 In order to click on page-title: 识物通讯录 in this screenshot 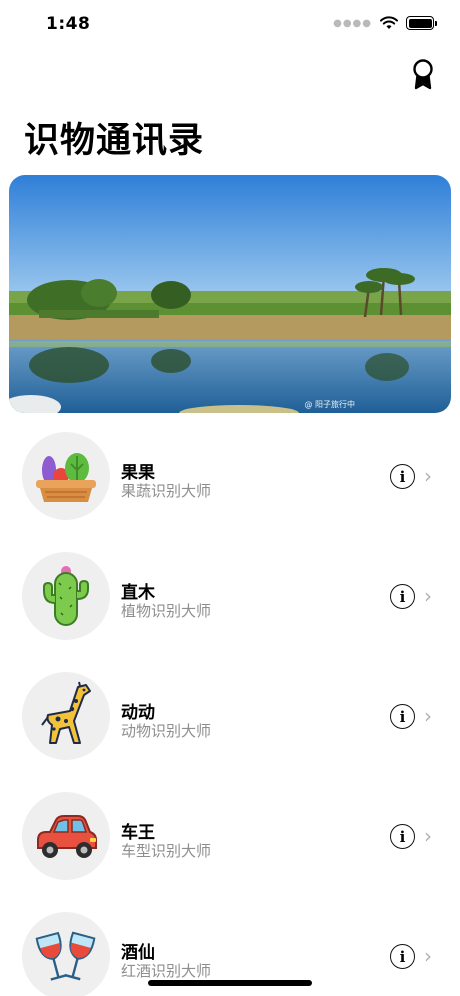, I will do `click(114, 141)`.